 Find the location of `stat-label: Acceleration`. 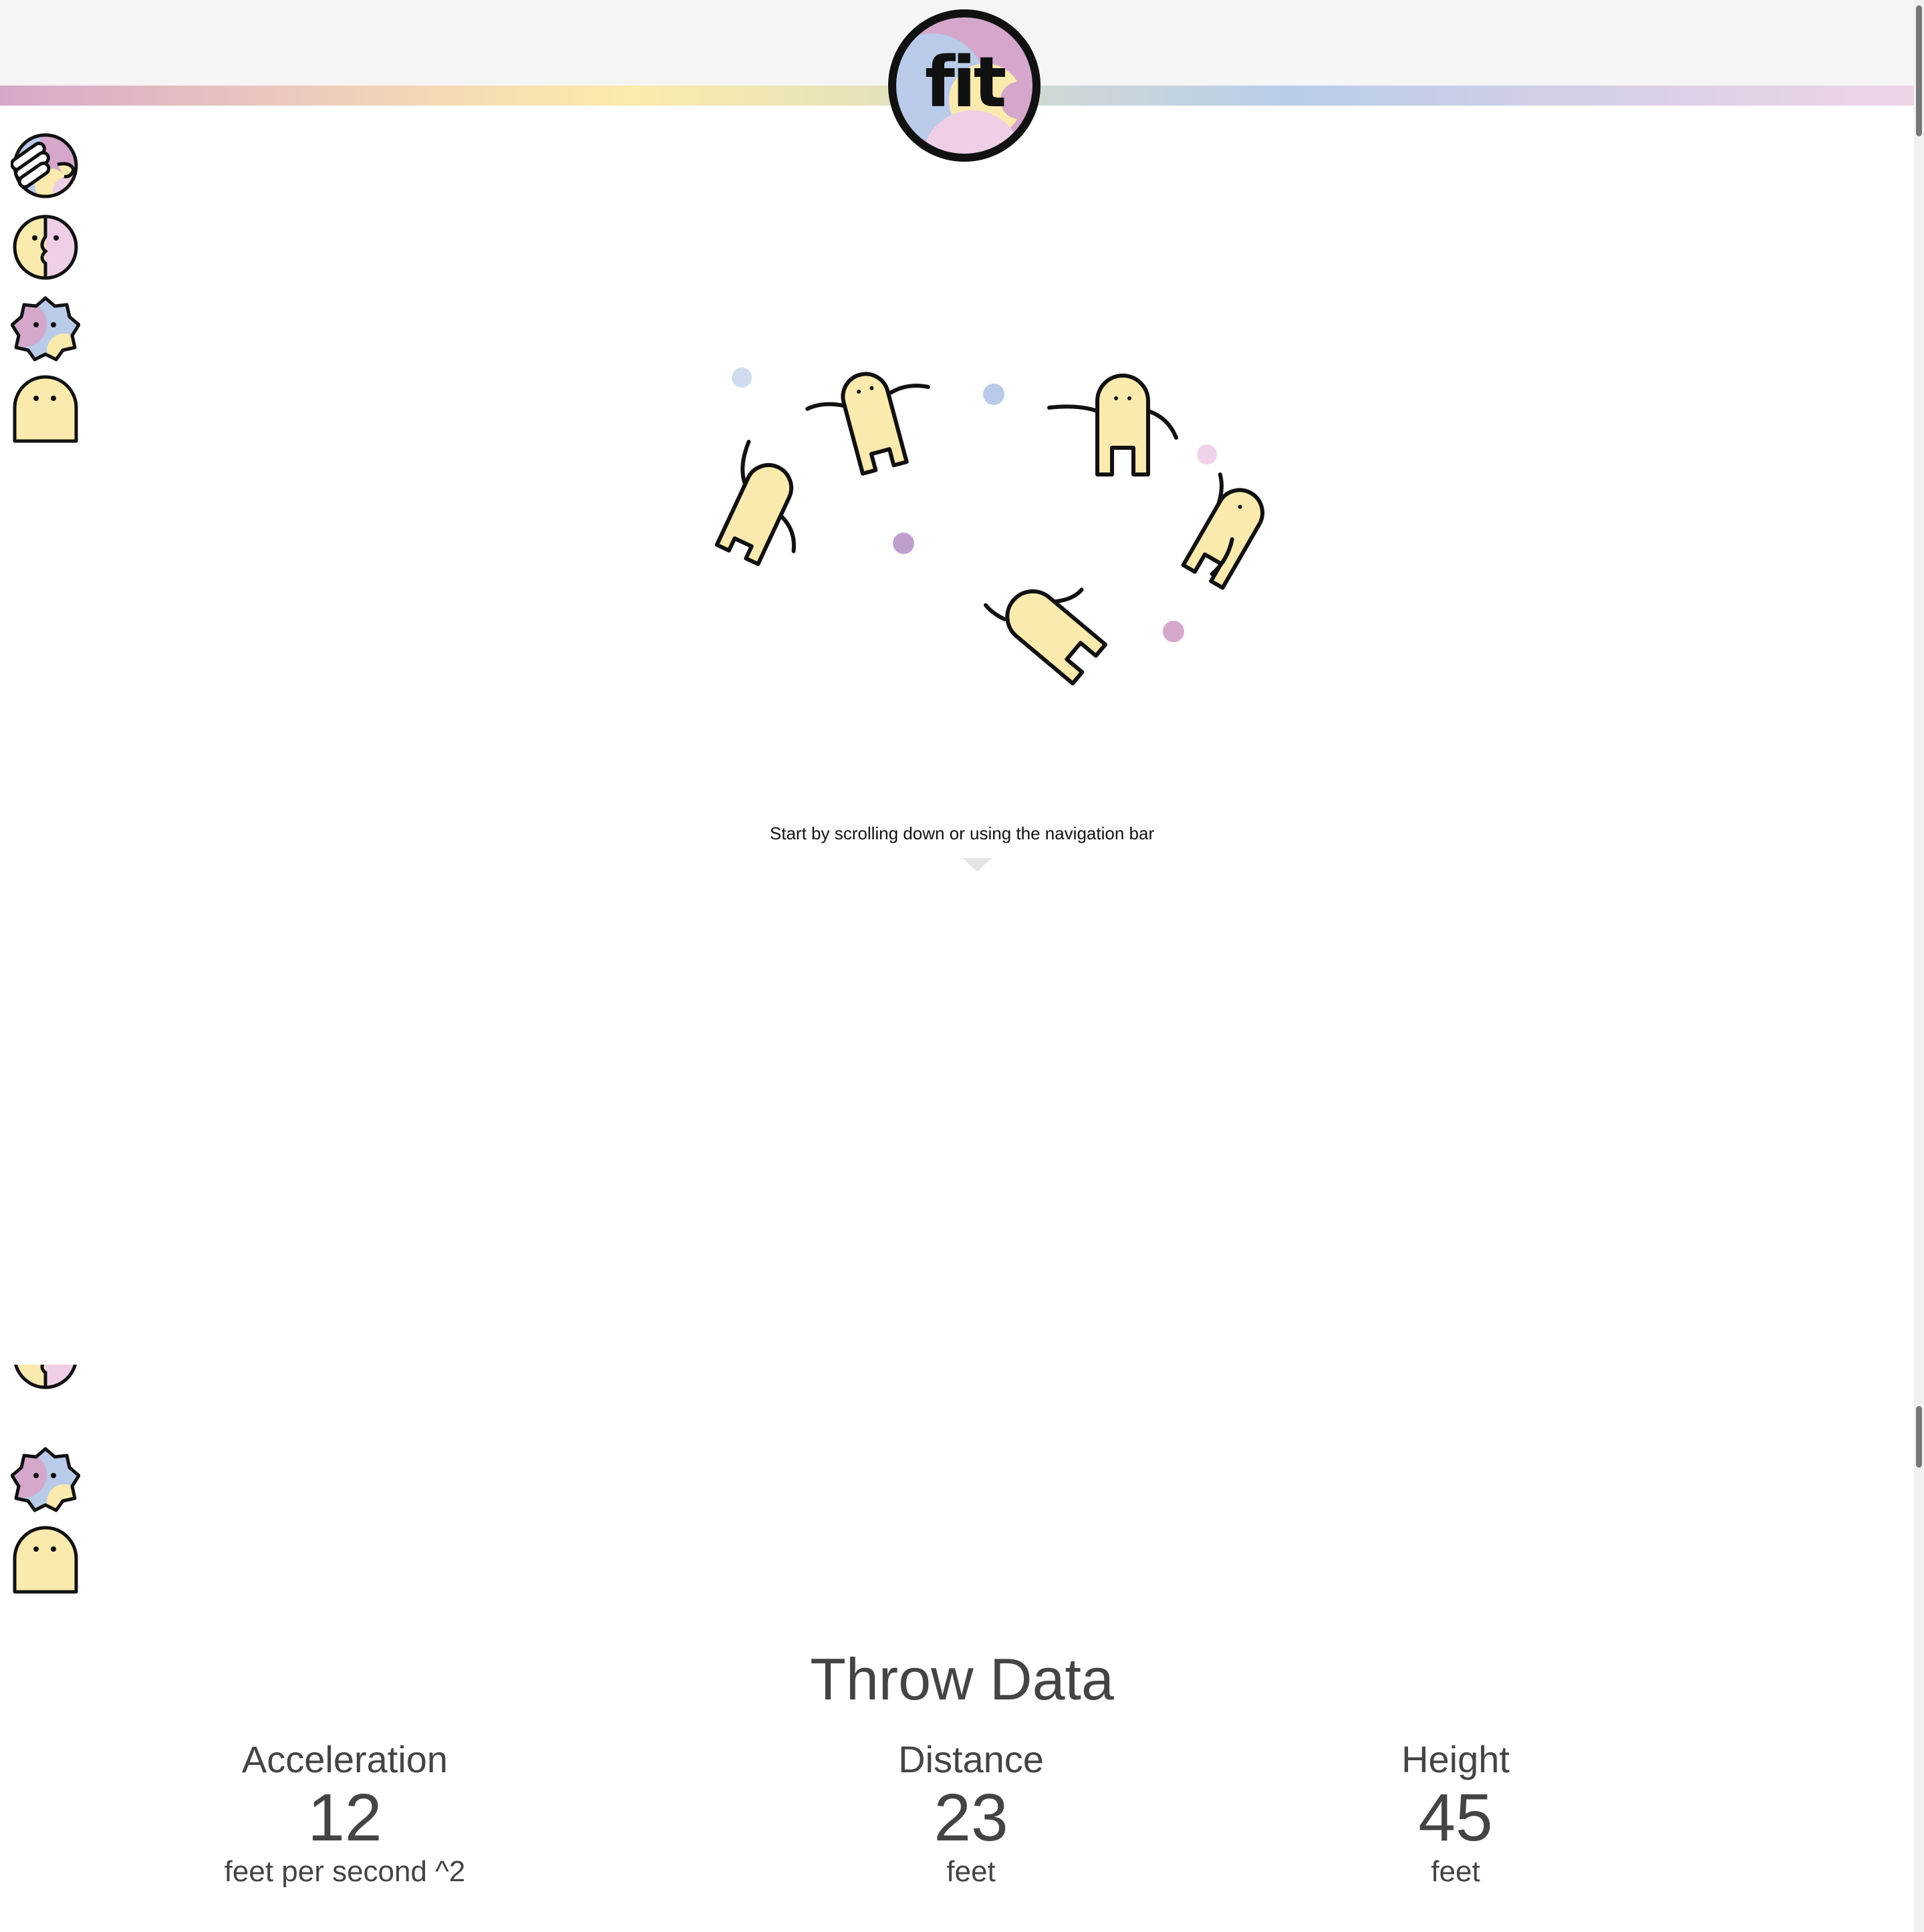

stat-label: Acceleration is located at coordinates (345, 1759).